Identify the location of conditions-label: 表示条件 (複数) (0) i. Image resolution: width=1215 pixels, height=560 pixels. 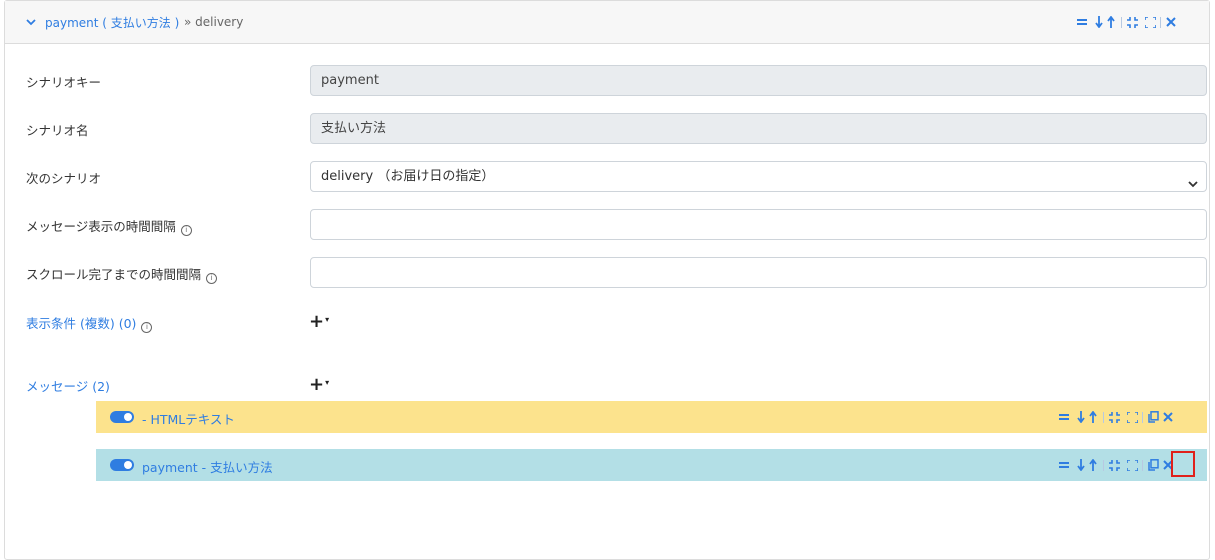
(89, 323).